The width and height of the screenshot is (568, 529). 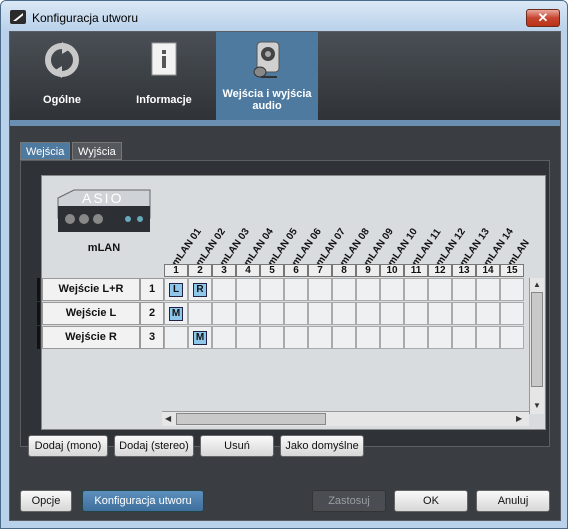 What do you see at coordinates (200, 289) in the screenshot?
I see `routing-cell: R` at bounding box center [200, 289].